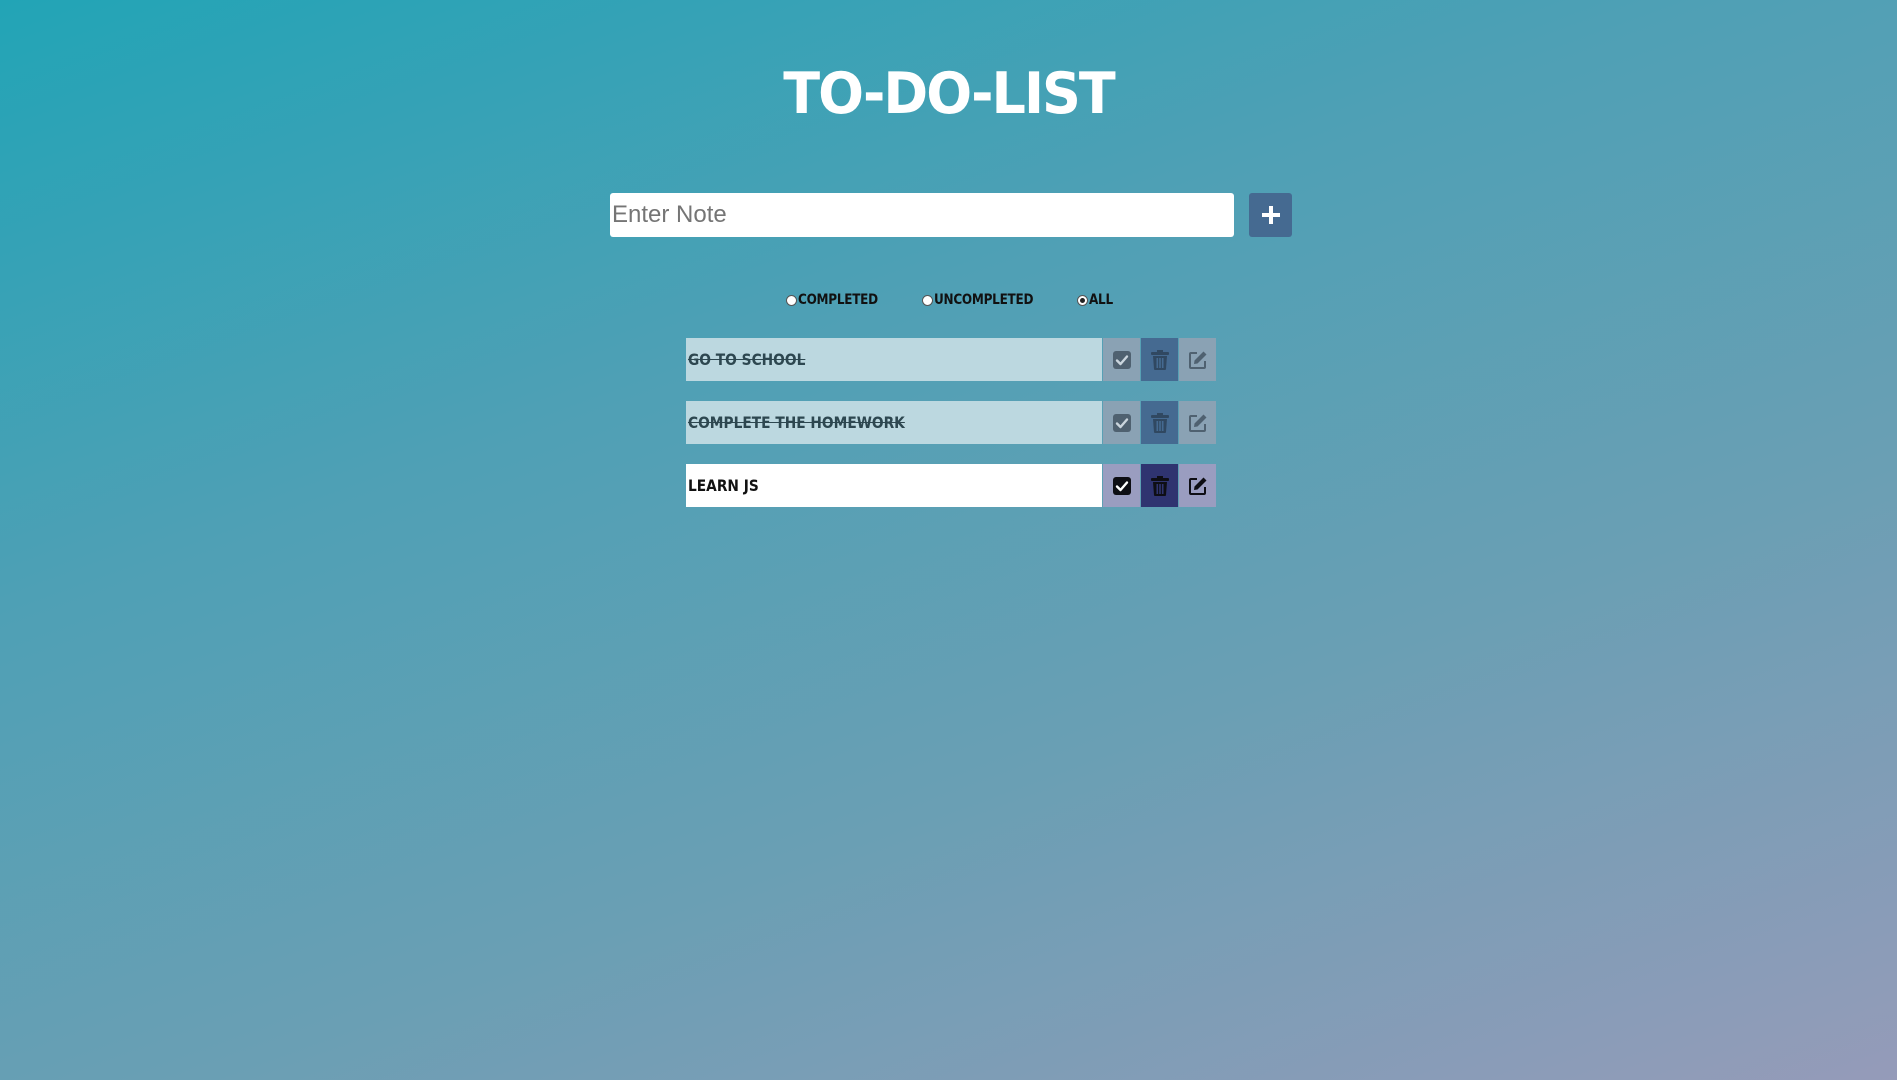  What do you see at coordinates (894, 422) in the screenshot?
I see `todo-text: COMPLETE THE HOMEWORK` at bounding box center [894, 422].